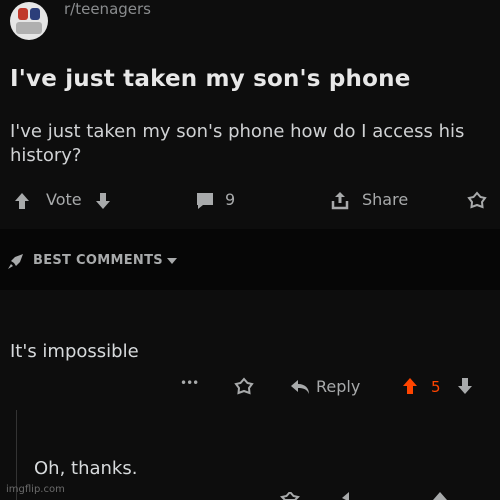 Image resolution: width=500 pixels, height=500 pixels. What do you see at coordinates (98, 260) in the screenshot?
I see `sort-label: BEST COMMENTS` at bounding box center [98, 260].